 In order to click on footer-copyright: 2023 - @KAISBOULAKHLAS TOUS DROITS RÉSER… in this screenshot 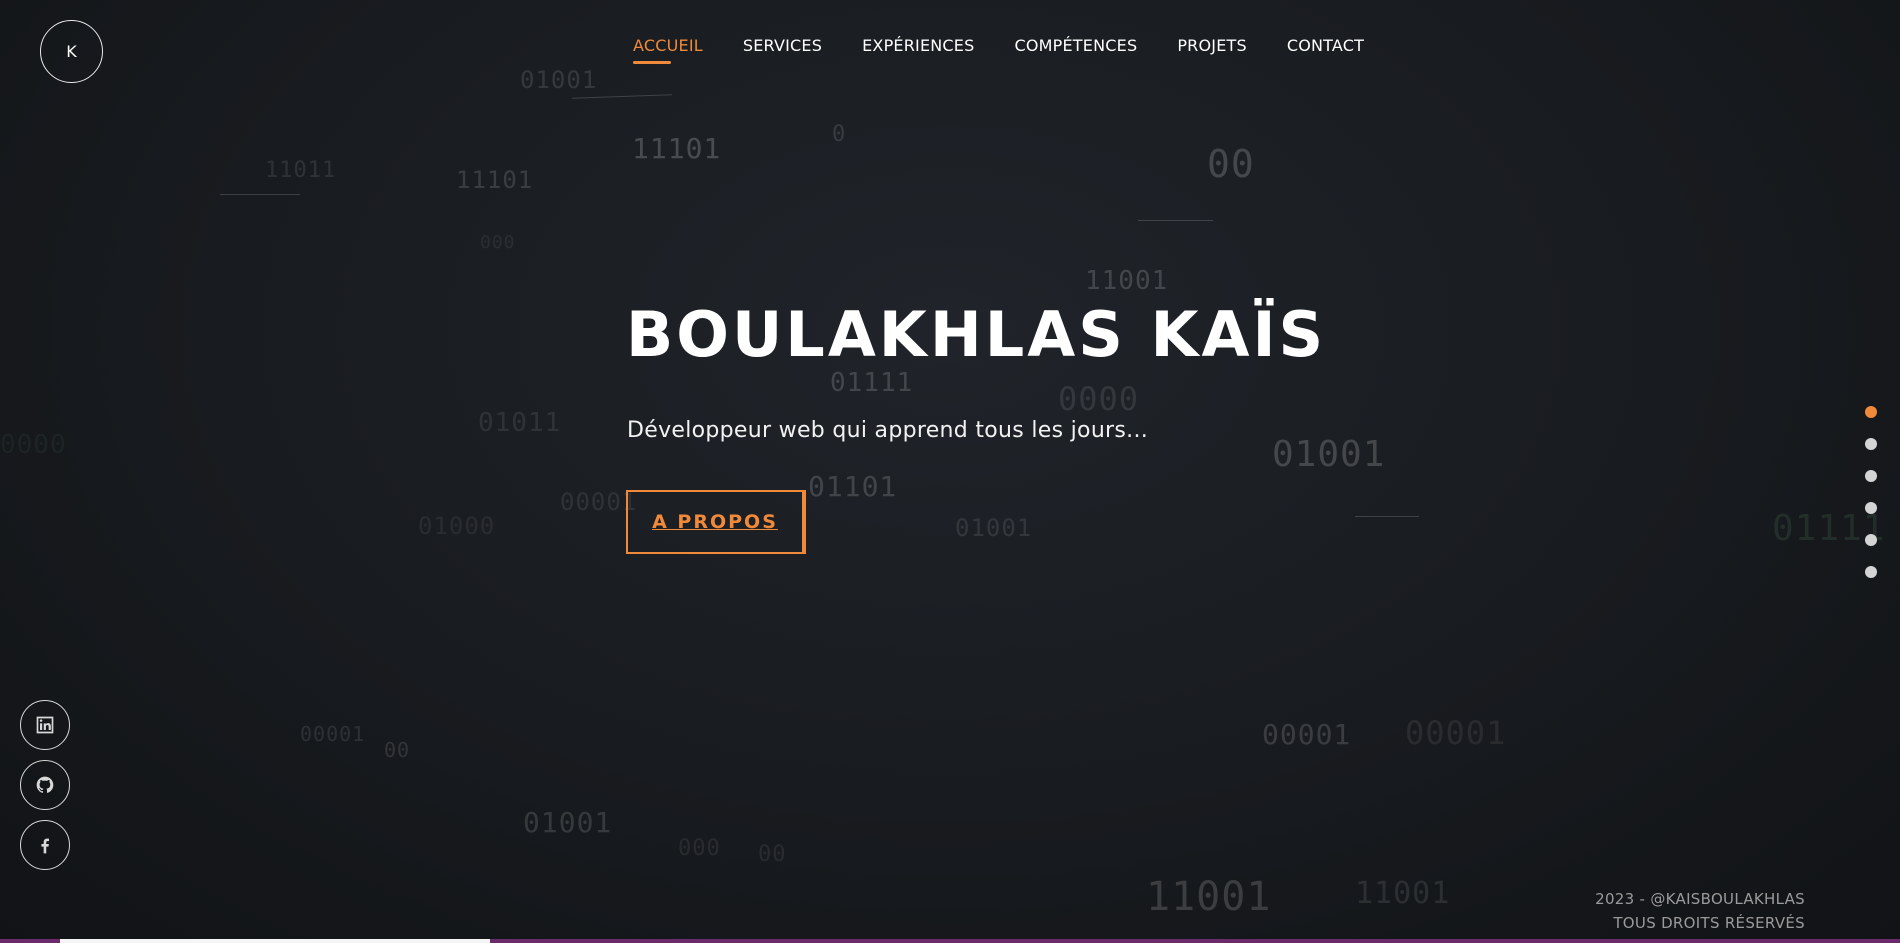, I will do `click(1700, 911)`.